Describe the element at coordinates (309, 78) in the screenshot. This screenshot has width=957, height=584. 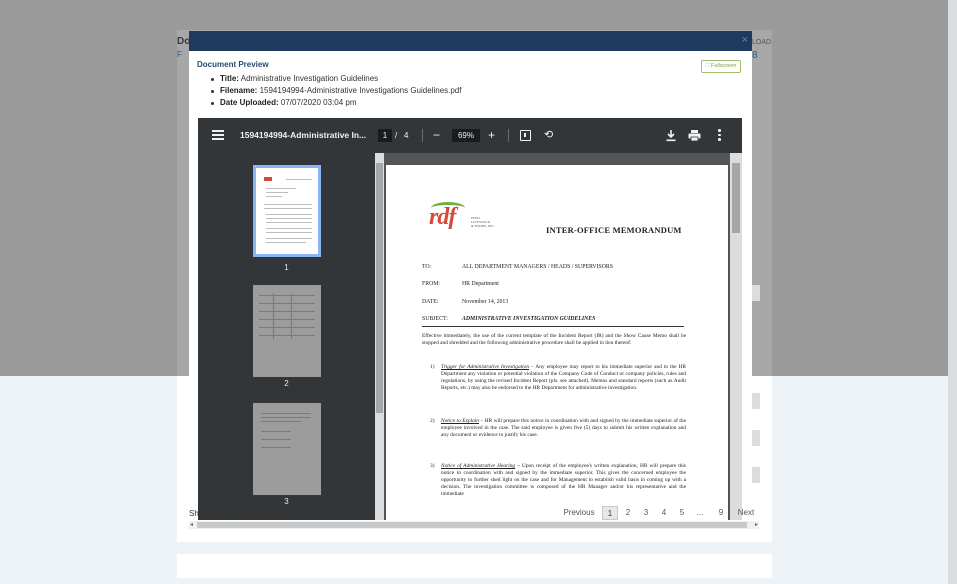
I see `meta-value: Administrative Investigation Guidelines` at that location.